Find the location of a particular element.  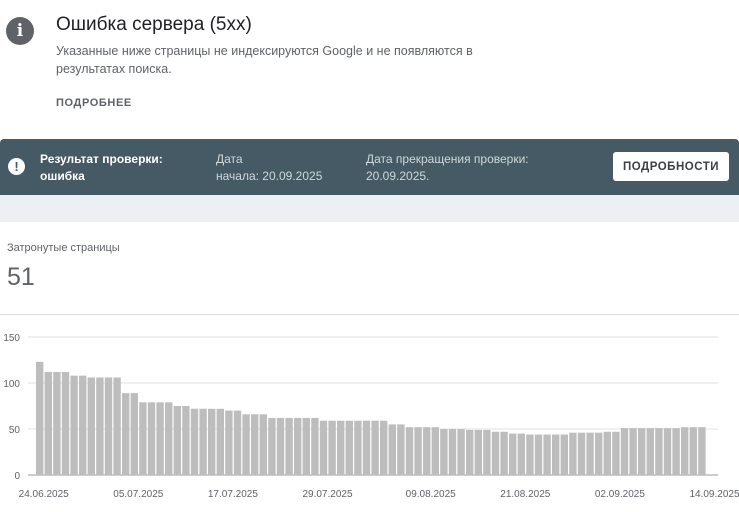

start-date-label: Дата is located at coordinates (229, 159).